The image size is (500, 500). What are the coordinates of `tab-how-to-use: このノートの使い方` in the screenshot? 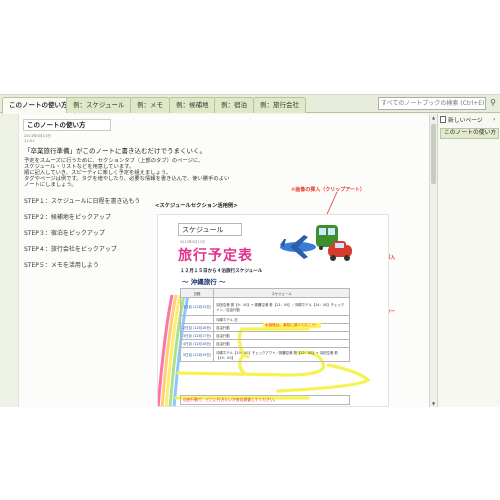 It's located at (38, 105).